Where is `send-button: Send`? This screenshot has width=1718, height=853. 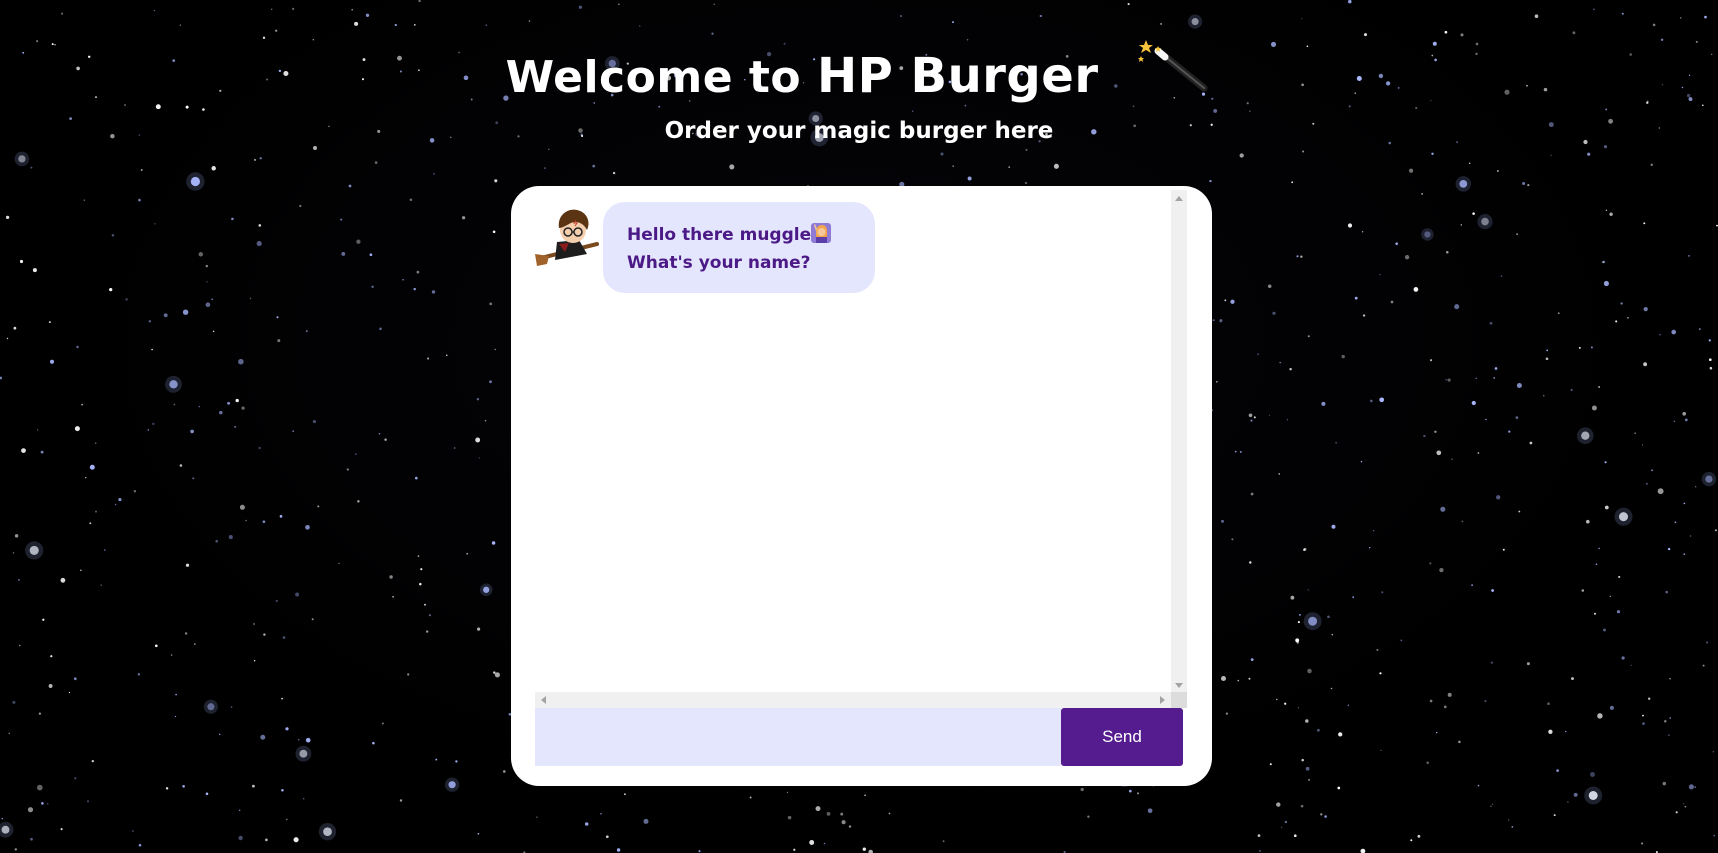 send-button: Send is located at coordinates (1122, 737).